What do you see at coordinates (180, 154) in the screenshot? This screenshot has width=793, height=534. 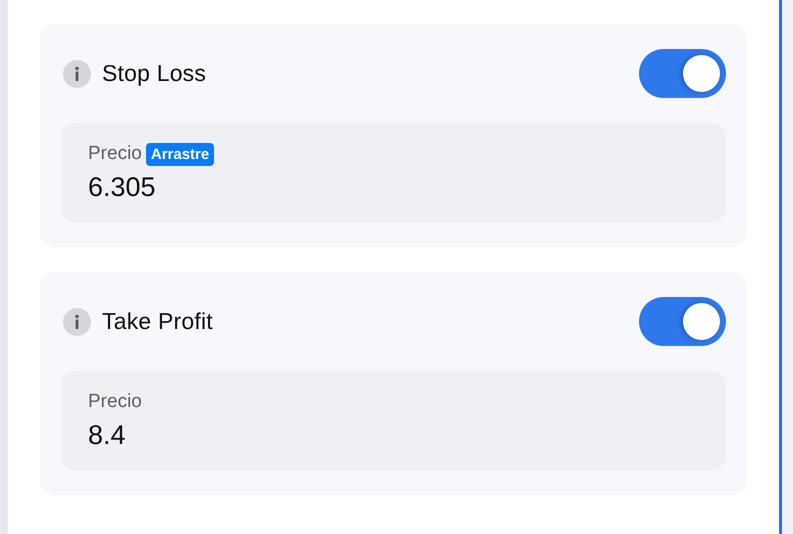 I see `trailing-badge: Arrastre` at bounding box center [180, 154].